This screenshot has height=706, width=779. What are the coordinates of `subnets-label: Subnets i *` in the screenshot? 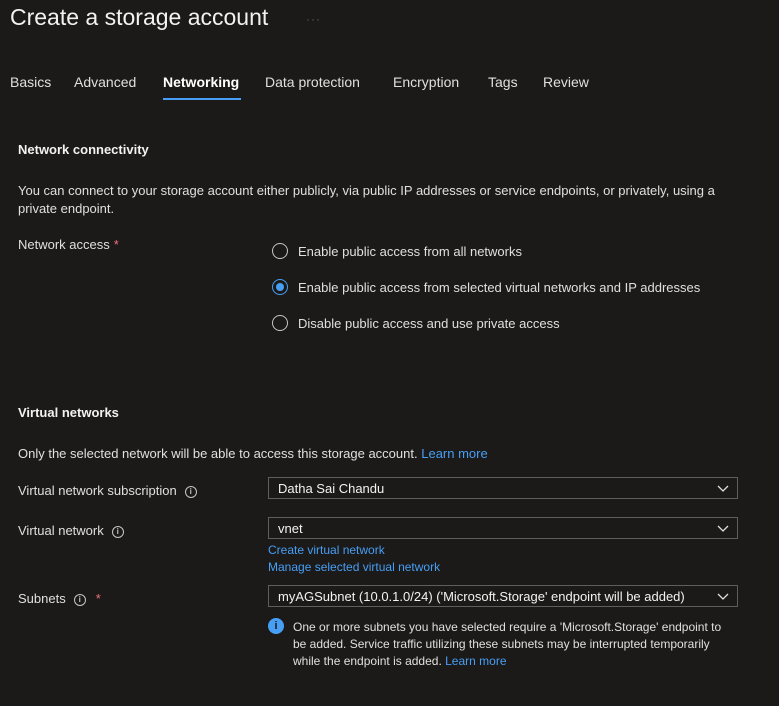 It's located at (59, 598).